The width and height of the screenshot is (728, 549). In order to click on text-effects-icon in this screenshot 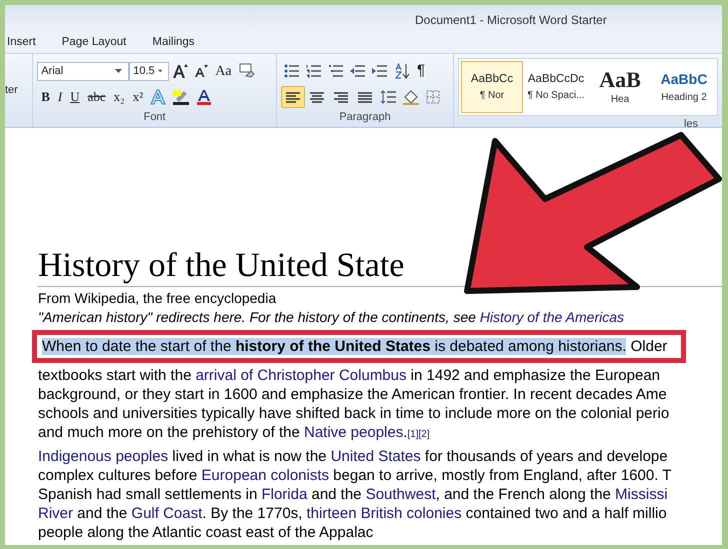, I will do `click(158, 97)`.